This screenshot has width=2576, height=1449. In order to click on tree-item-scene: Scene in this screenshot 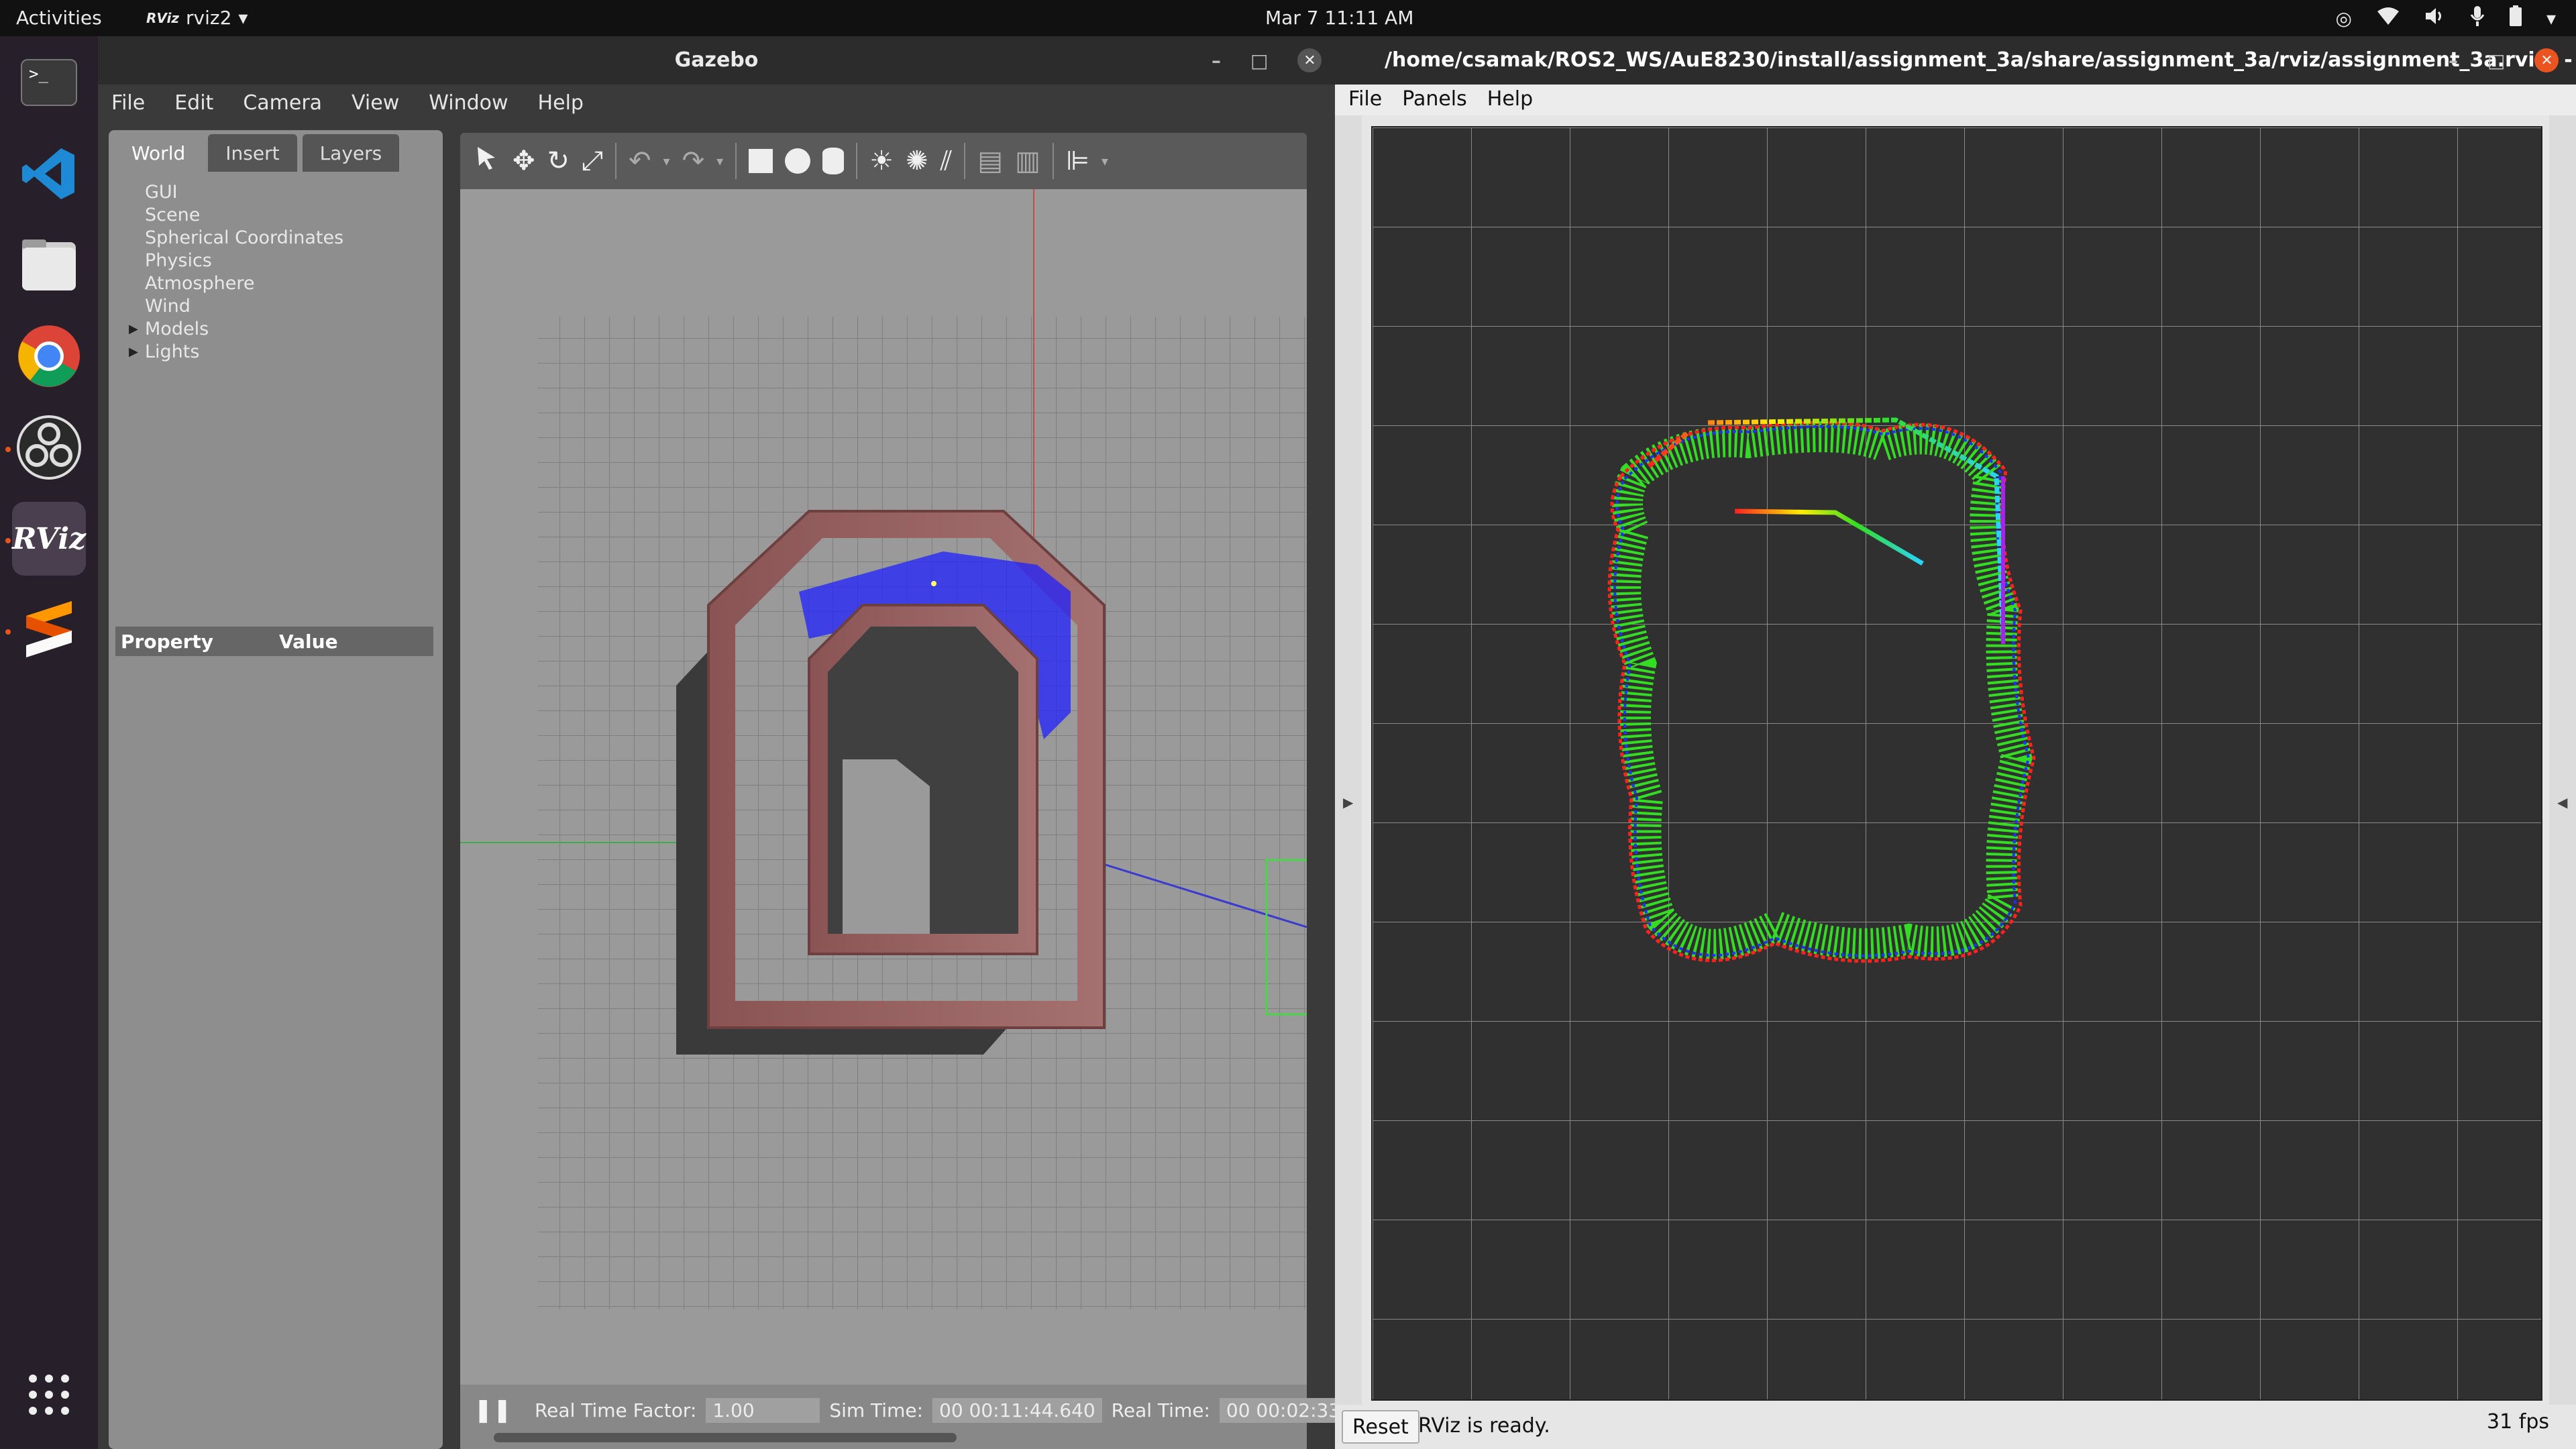, I will do `click(236, 215)`.